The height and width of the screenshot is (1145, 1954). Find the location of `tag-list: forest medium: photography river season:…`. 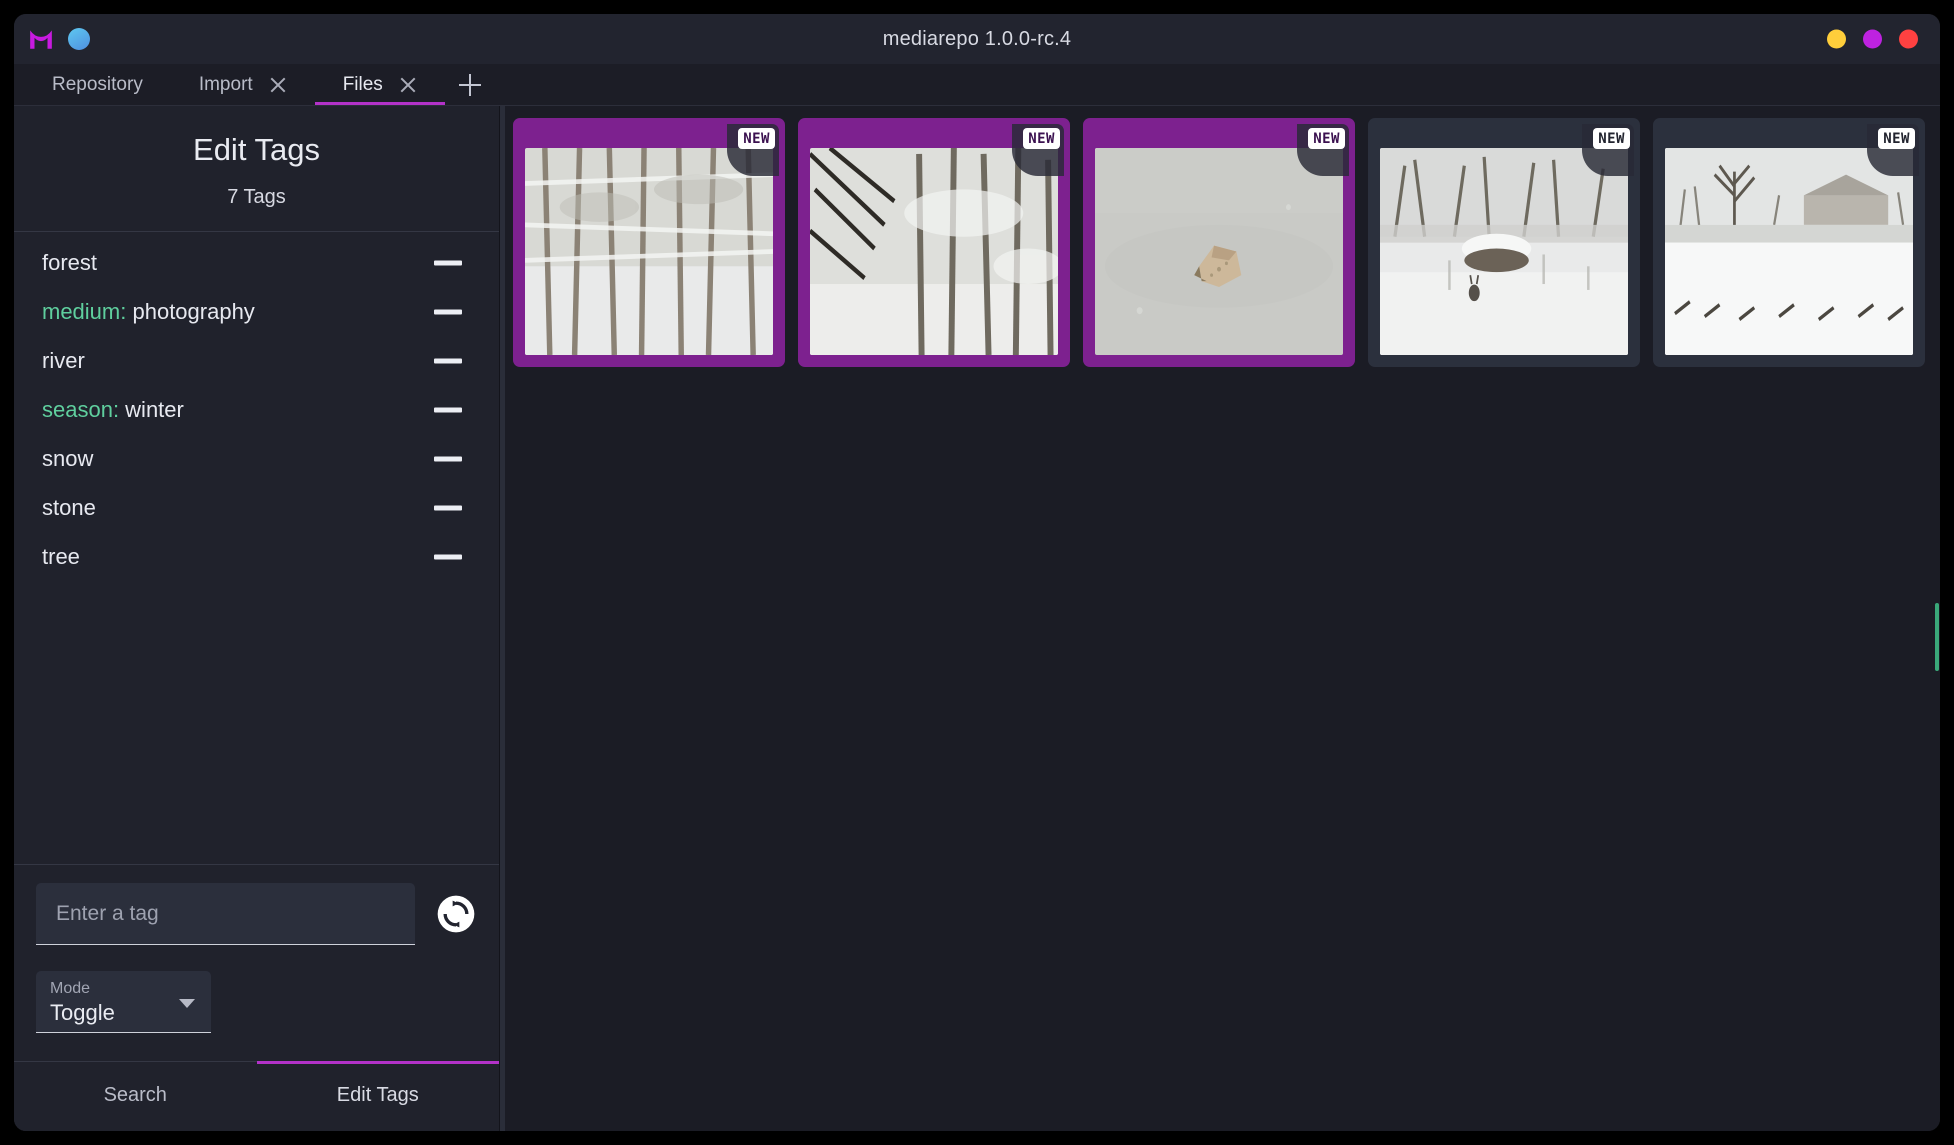

tag-list: forest medium: photography river season:… is located at coordinates (256, 548).